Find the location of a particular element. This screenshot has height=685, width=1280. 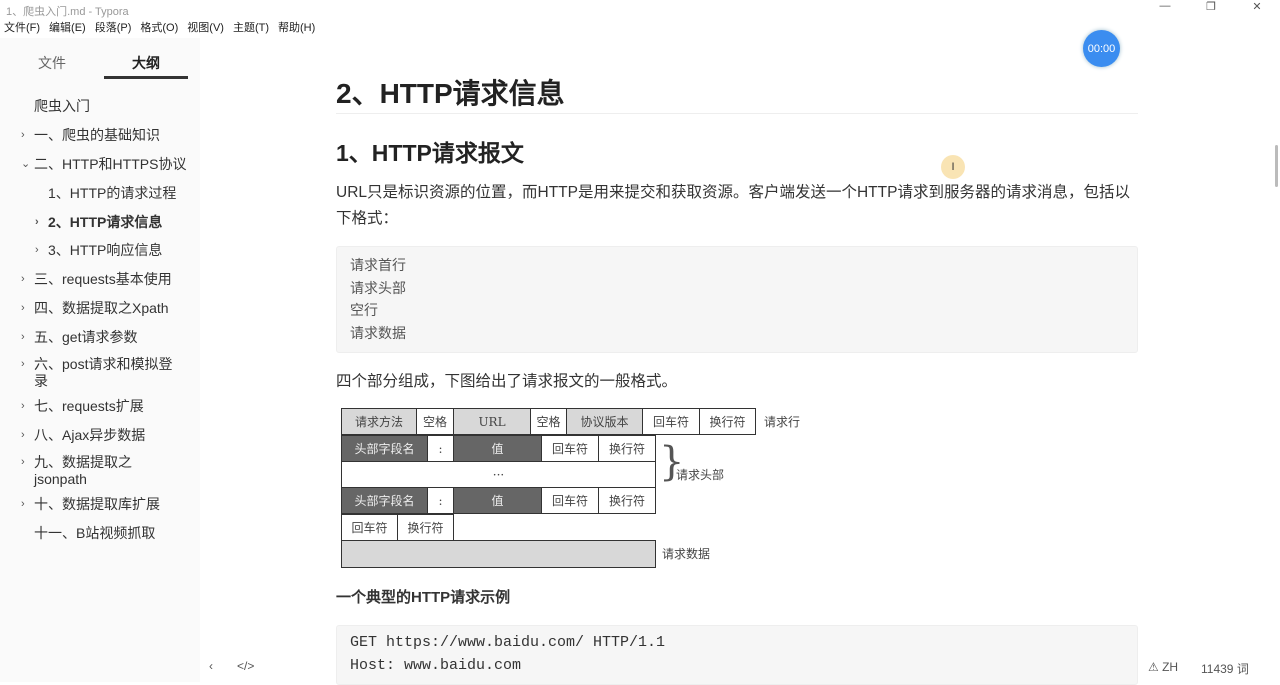

outline-item: › 三、requests基本使用 is located at coordinates (96, 279).